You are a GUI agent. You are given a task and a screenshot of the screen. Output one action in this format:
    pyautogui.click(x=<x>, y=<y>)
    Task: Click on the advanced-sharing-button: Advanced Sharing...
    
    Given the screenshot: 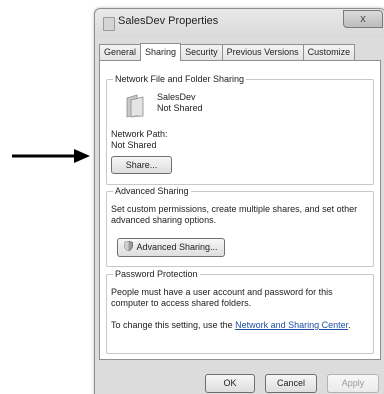 What is the action you would take?
    pyautogui.click(x=171, y=247)
    